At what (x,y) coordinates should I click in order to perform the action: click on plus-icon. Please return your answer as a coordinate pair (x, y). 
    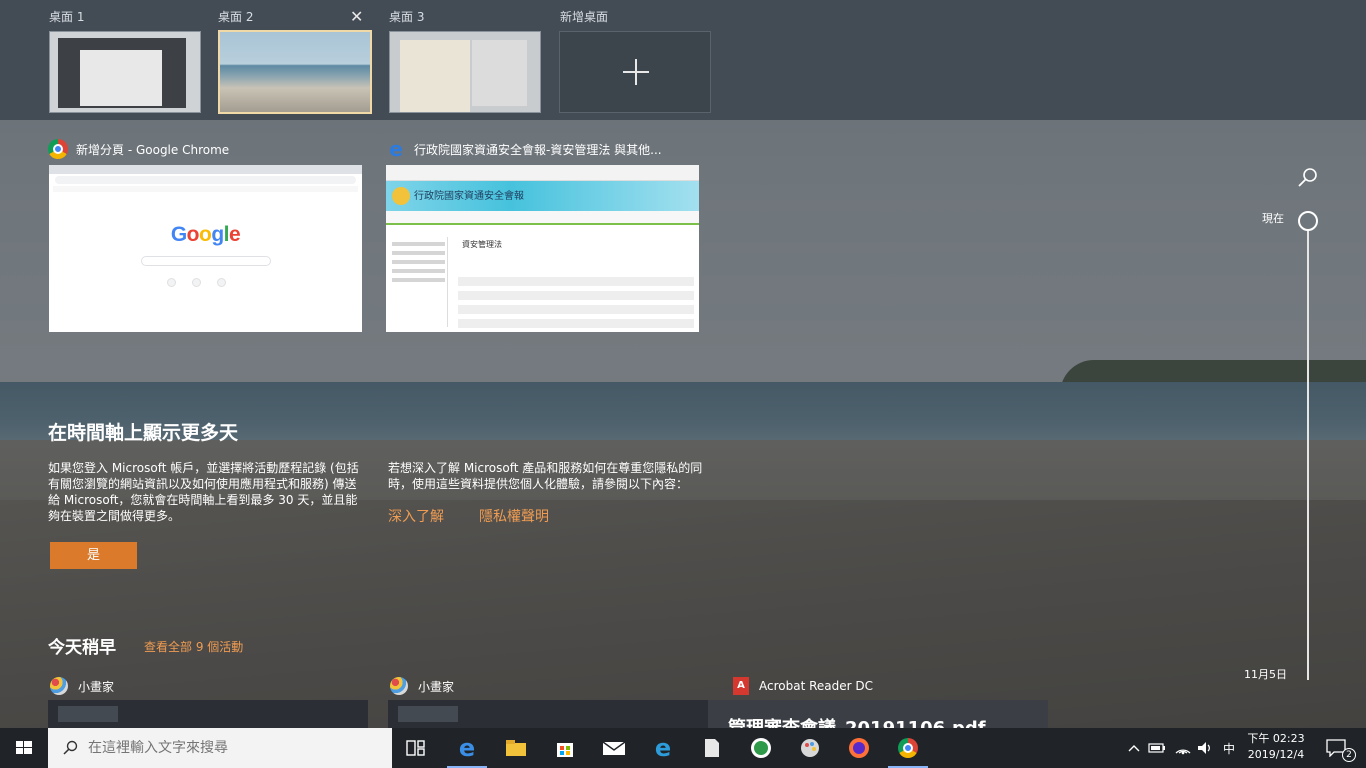
    Looking at the image, I should click on (636, 72).